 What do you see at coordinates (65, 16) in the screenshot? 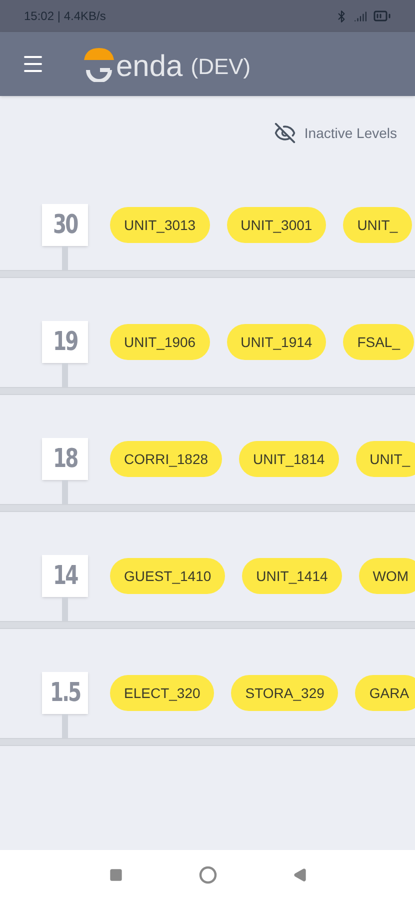
I see `status-text: 15:02 | 4.4KB/s` at bounding box center [65, 16].